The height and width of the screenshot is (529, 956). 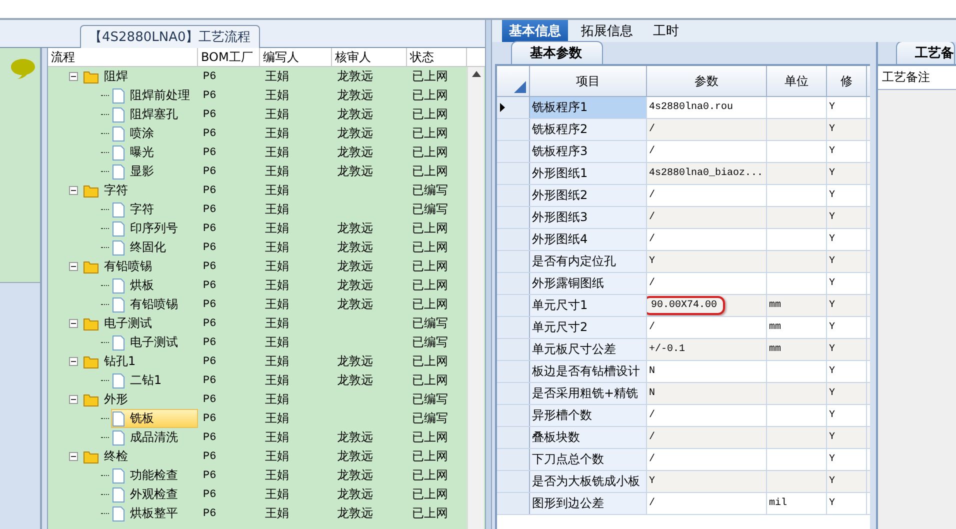 I want to click on tree-row: 显影, so click(x=154, y=171).